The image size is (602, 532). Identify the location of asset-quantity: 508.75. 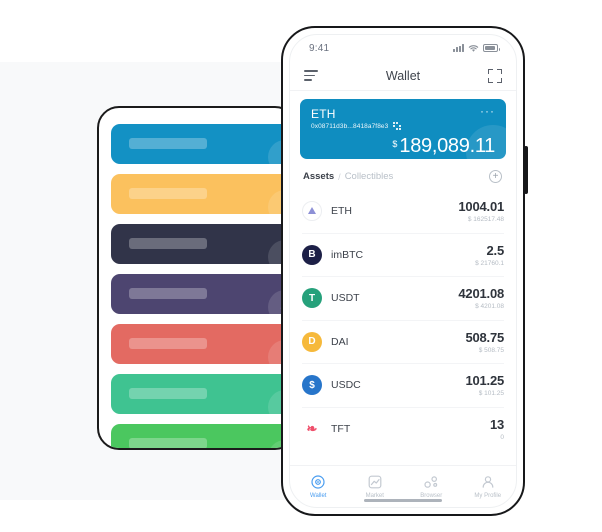
(484, 337).